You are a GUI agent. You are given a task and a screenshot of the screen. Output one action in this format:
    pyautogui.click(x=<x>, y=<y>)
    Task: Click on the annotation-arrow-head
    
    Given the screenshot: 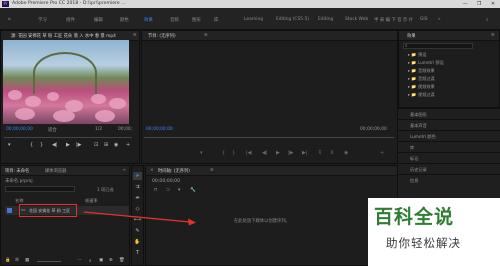 What is the action you would take?
    pyautogui.click(x=192, y=222)
    